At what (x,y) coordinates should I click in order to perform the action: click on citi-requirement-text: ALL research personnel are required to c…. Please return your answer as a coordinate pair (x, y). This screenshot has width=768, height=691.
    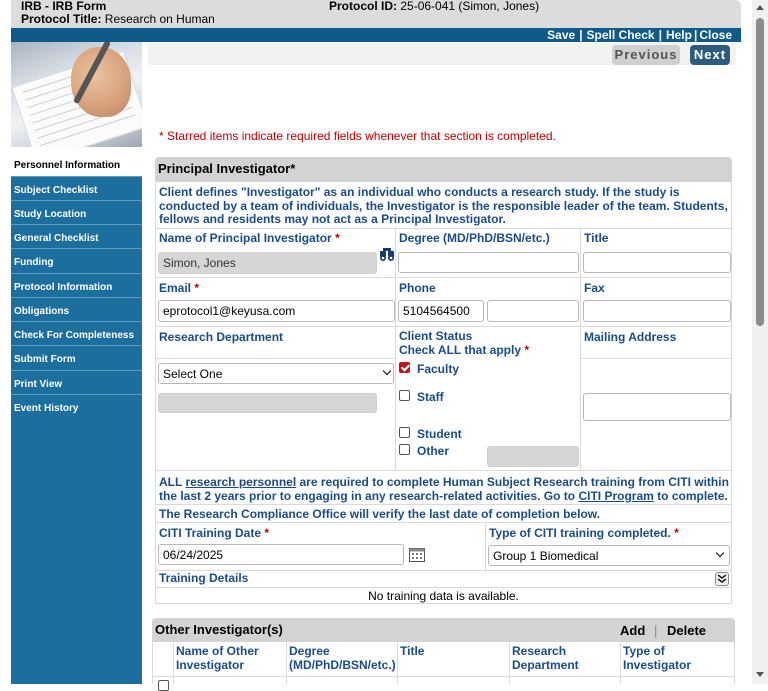
    Looking at the image, I should click on (444, 489).